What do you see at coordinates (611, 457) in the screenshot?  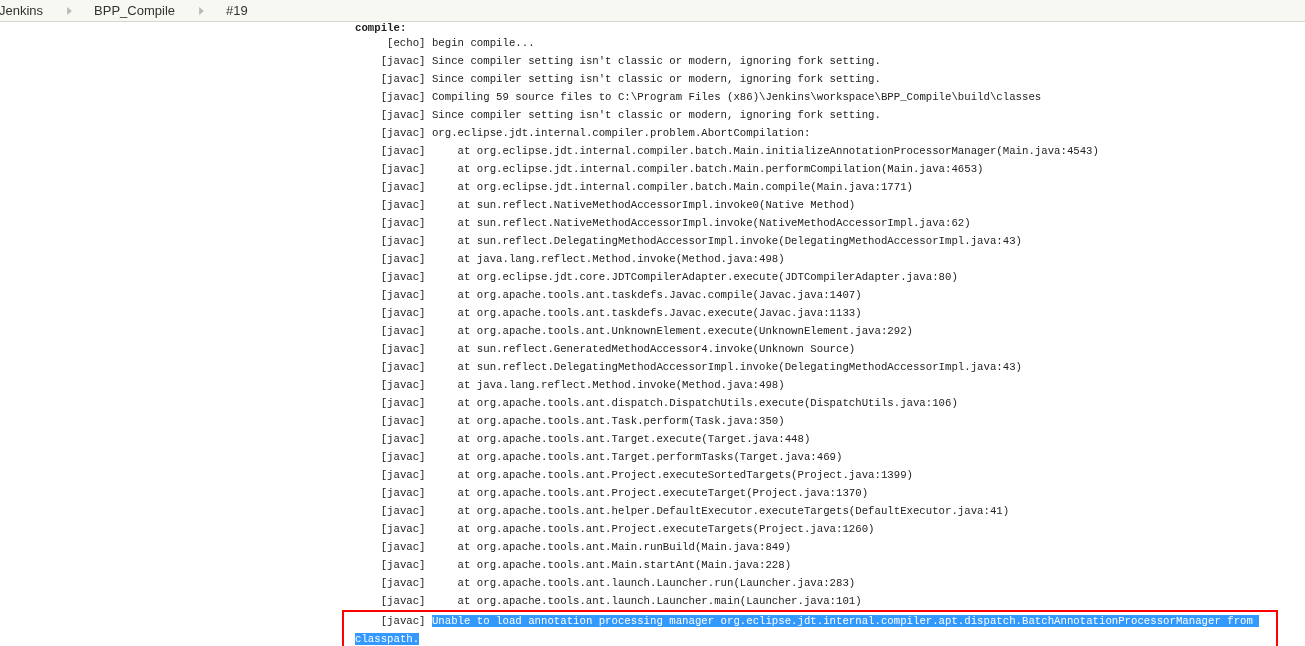 I see `log-line: [javac] at org.apache.tools.ant.Target.performTasks(Target.java:469)` at bounding box center [611, 457].